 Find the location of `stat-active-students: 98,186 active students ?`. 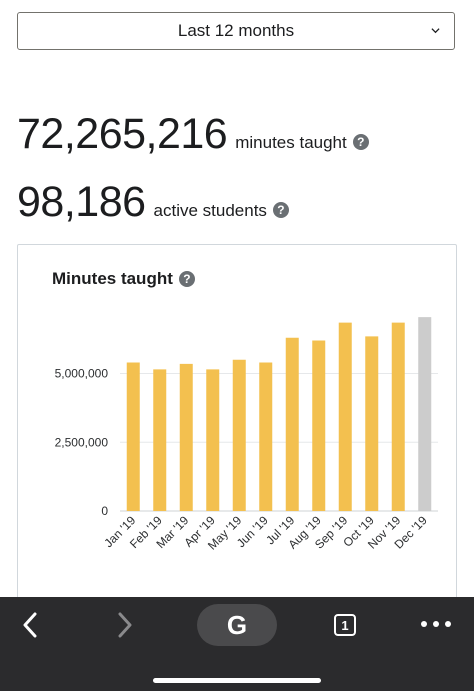

stat-active-students: 98,186 active students ? is located at coordinates (153, 202).